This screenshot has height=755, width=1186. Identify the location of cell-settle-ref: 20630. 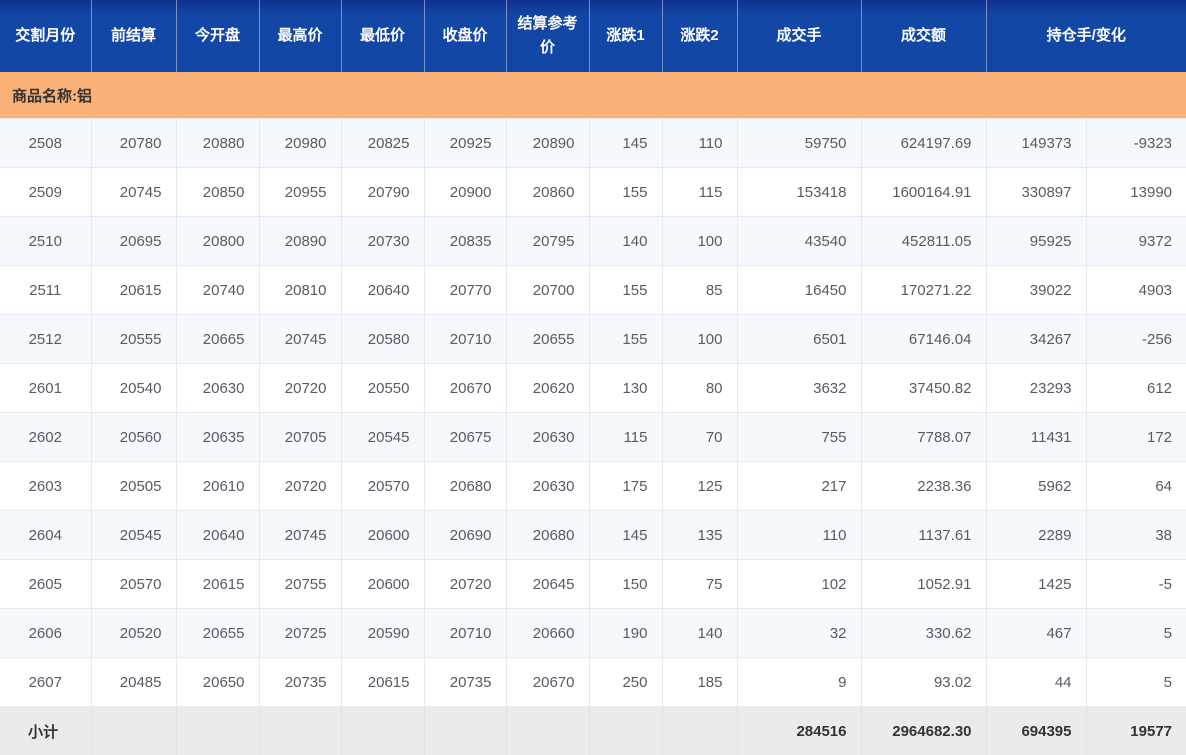
(547, 486).